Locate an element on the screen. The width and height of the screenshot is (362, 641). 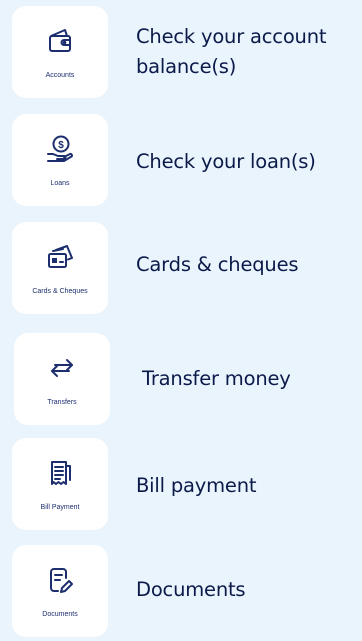
accounts-description: Check your account balance(s) is located at coordinates (231, 51).